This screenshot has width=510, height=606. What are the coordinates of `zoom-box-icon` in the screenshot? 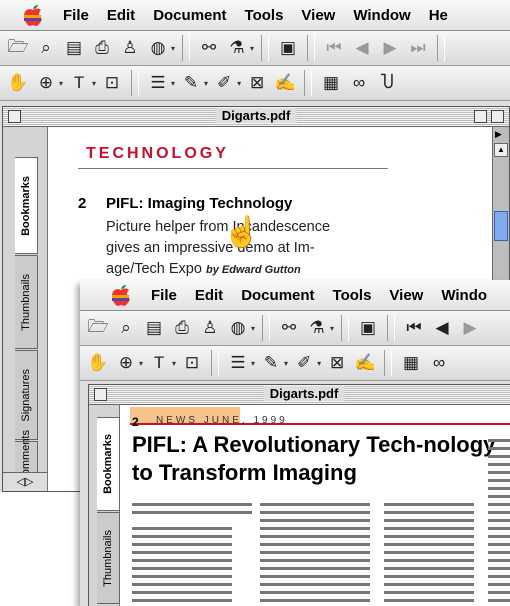 It's located at (480, 116).